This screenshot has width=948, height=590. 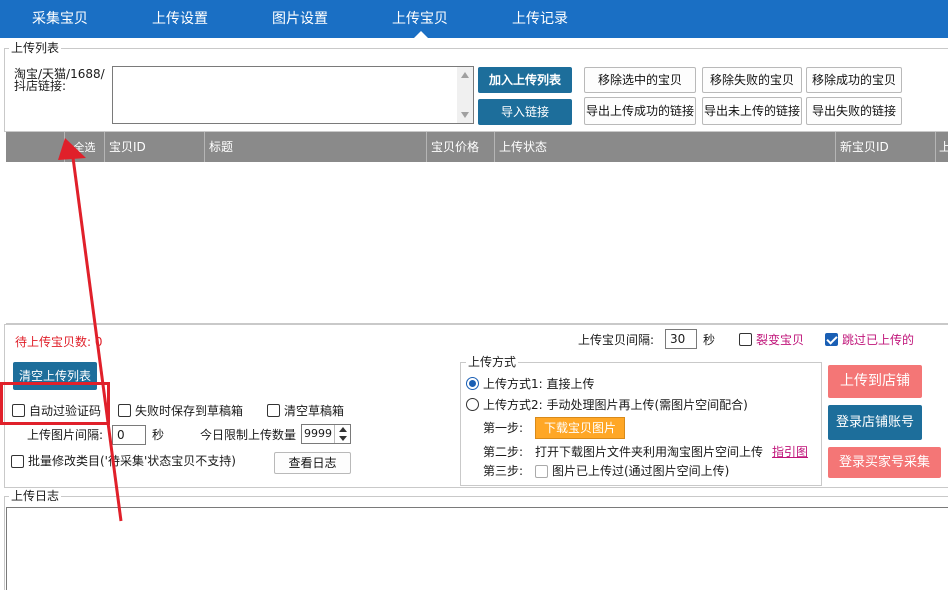 I want to click on annotation-arrow-icon, so click(x=90, y=330).